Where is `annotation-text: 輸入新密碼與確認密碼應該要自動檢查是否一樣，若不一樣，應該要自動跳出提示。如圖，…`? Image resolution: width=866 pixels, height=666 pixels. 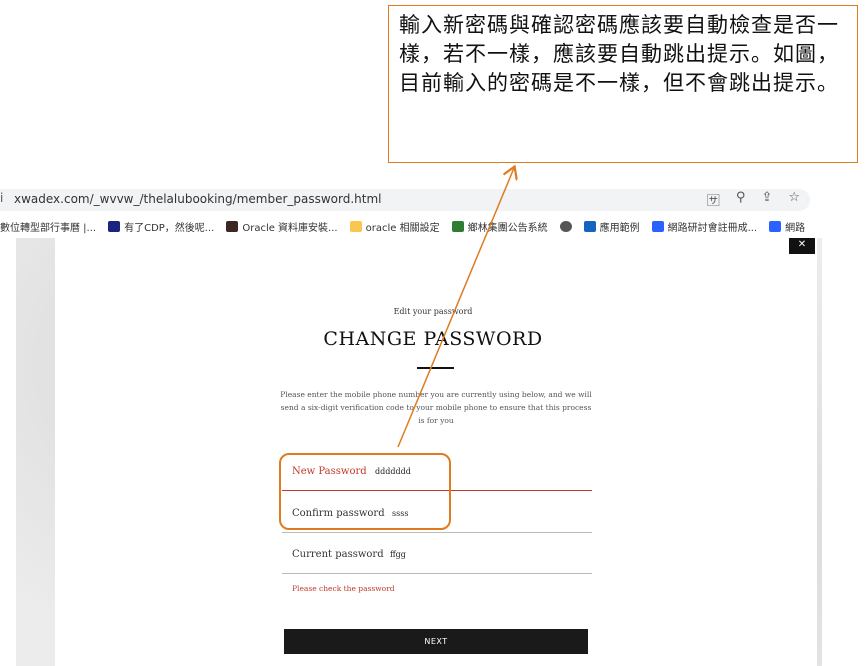
annotation-text: 輸入新密碼與確認密碼應該要自動檢查是否一樣，若不一樣，應該要自動跳出提示。如圖，… is located at coordinates (619, 54).